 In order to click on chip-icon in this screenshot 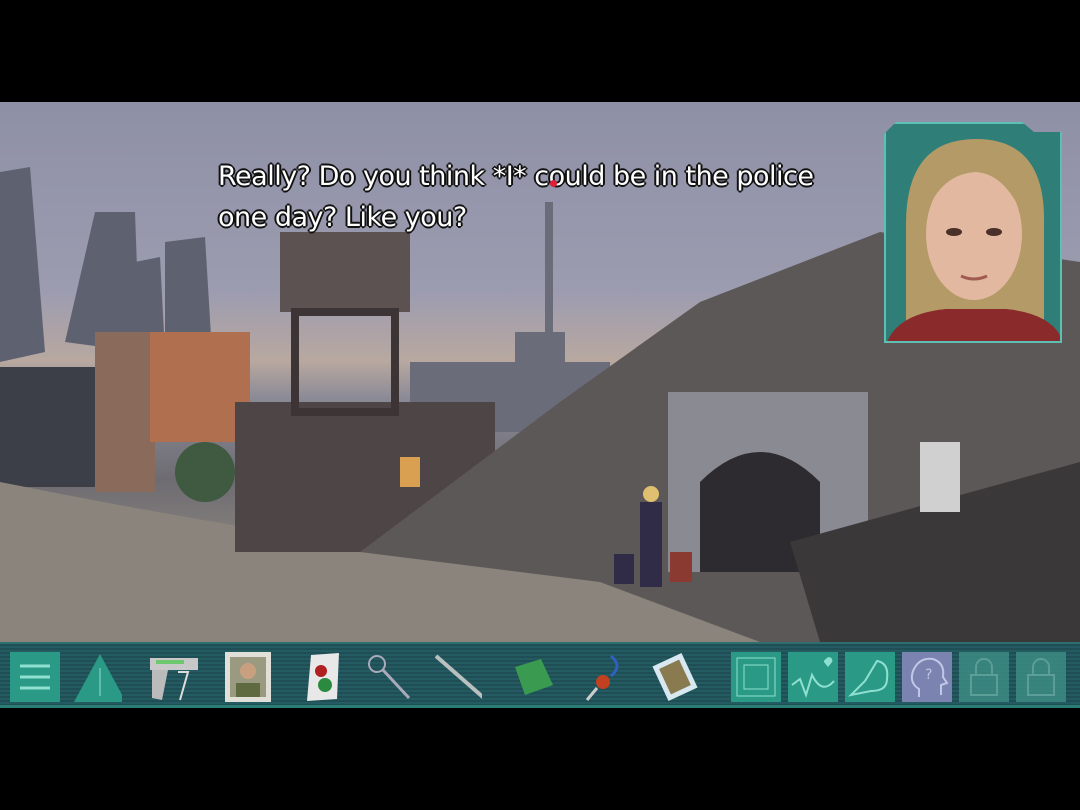, I will do `click(756, 677)`.